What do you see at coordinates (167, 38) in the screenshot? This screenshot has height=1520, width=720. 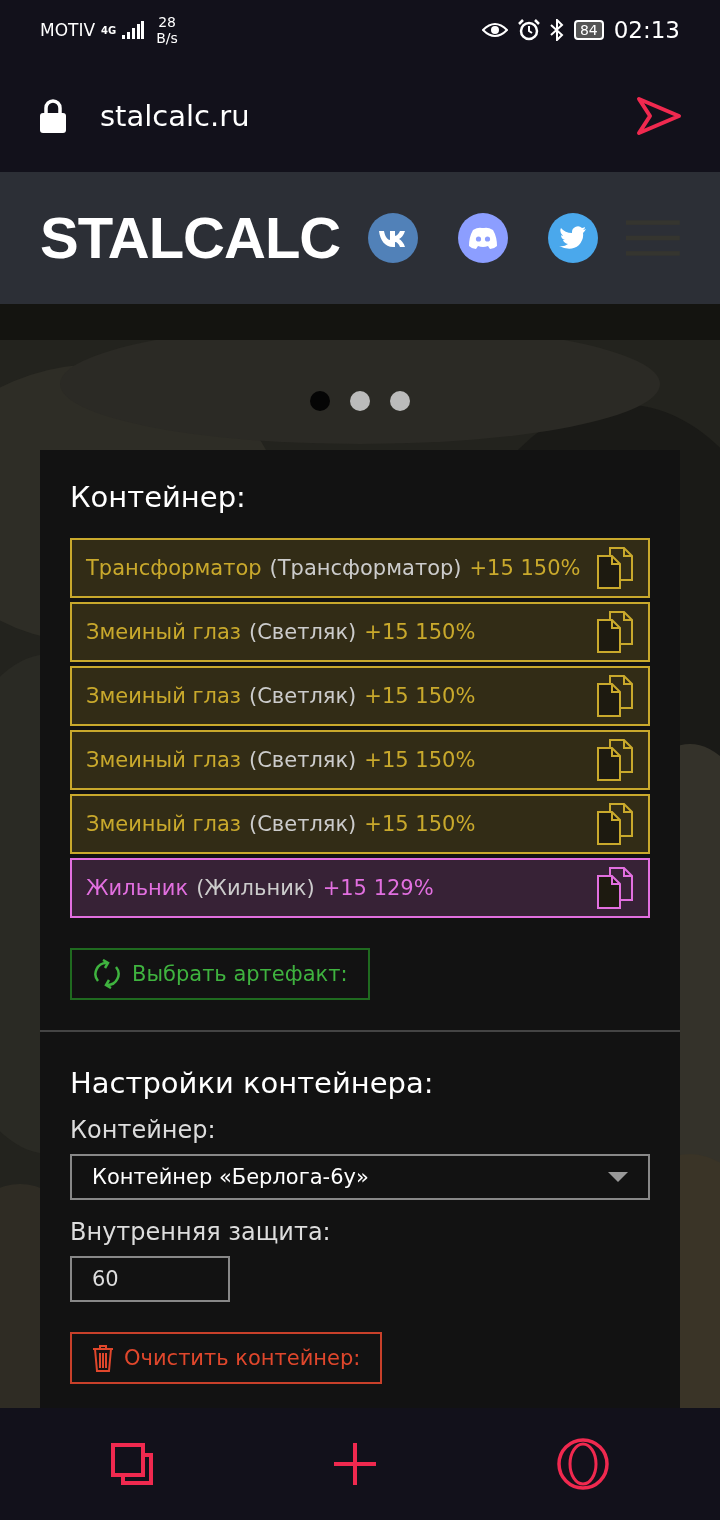 I see `data-speed-unit: B/s` at bounding box center [167, 38].